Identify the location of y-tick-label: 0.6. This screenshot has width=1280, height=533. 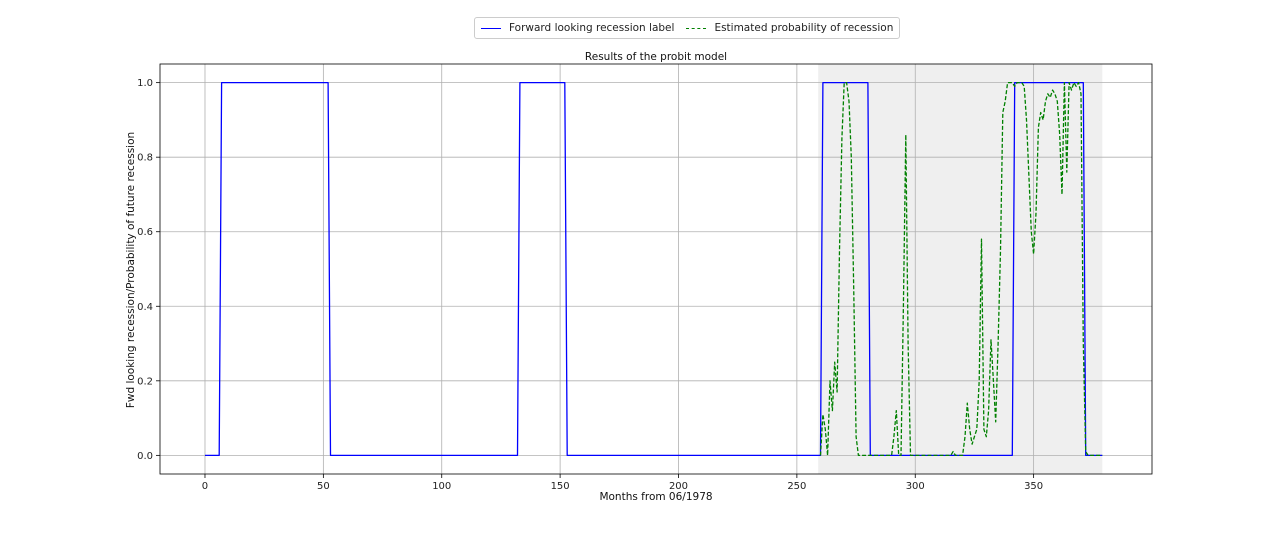
(145, 232).